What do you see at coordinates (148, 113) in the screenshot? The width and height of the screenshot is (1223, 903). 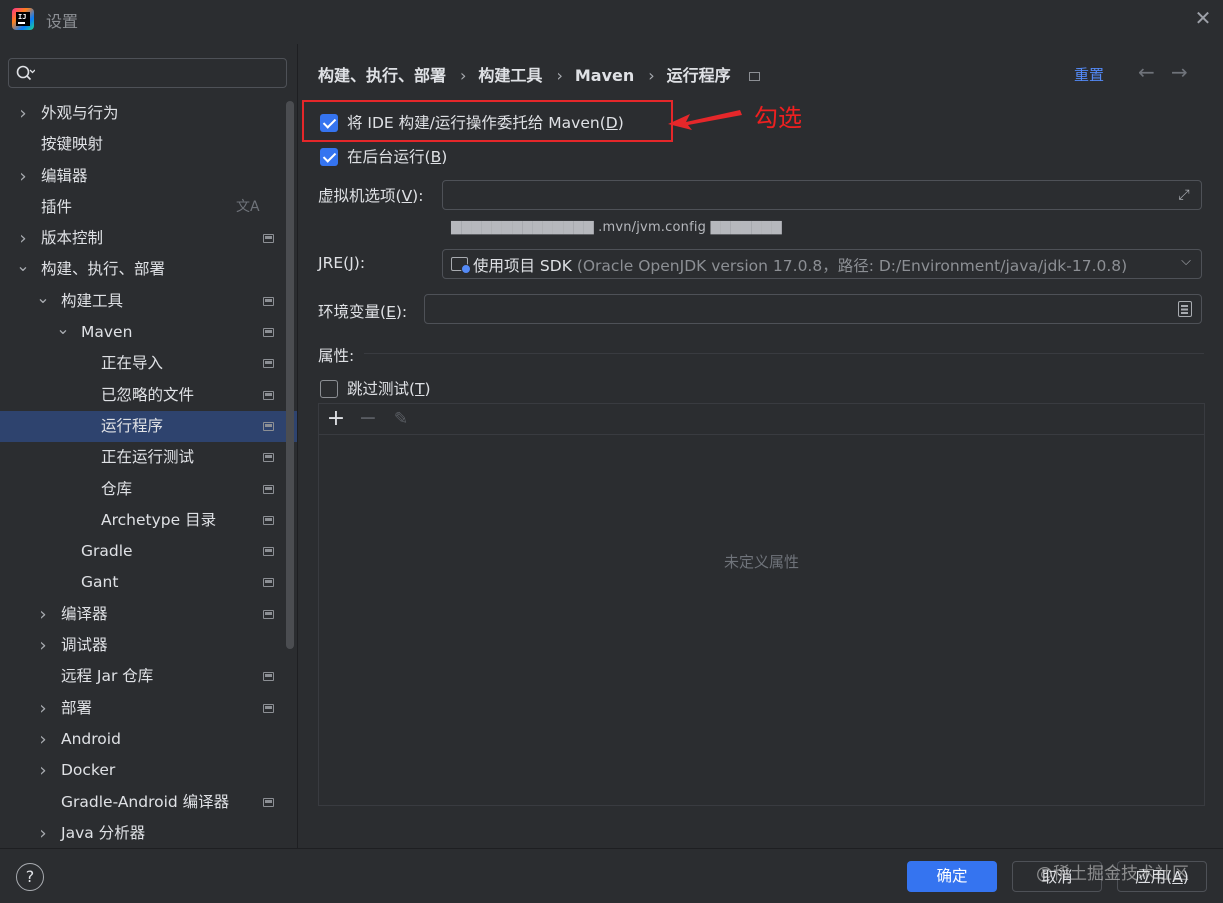 I see `sidebar-item: › 外观与行为` at bounding box center [148, 113].